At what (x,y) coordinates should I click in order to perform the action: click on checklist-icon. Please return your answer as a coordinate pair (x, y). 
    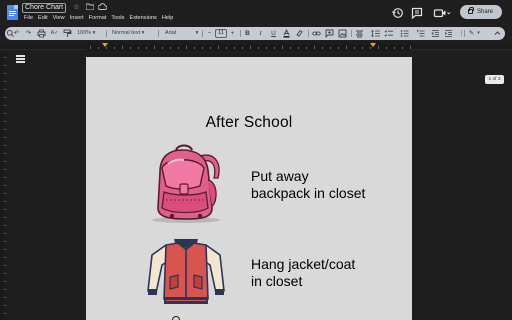
    Looking at the image, I should click on (388, 33).